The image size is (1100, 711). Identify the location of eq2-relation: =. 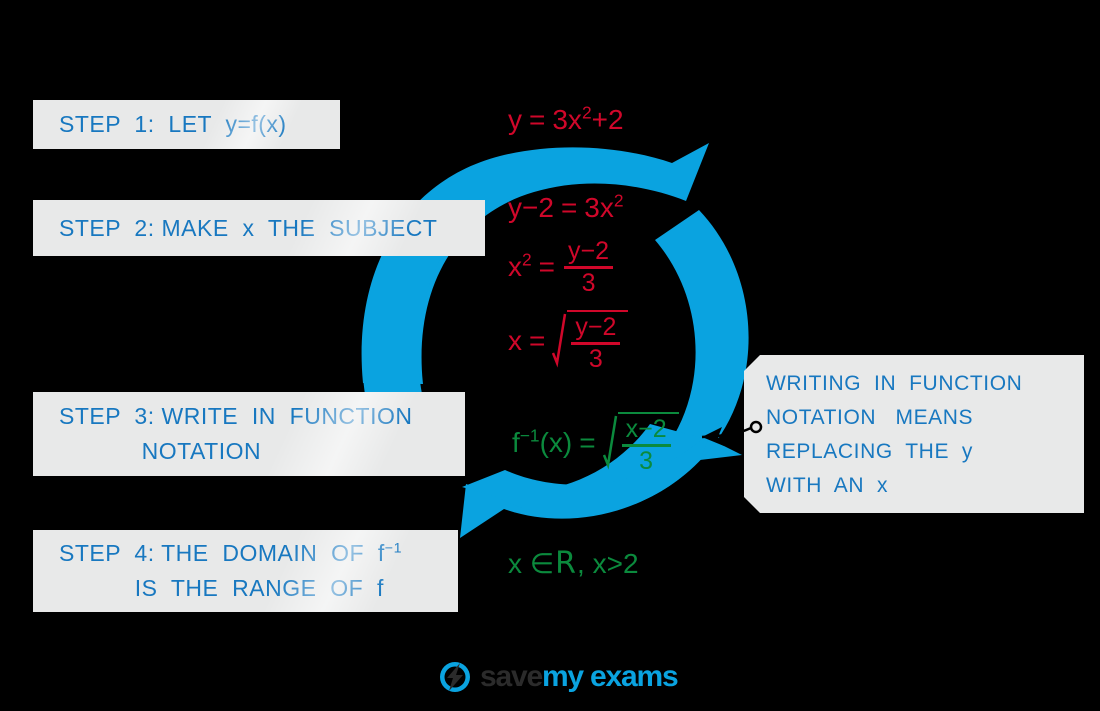
(569, 207).